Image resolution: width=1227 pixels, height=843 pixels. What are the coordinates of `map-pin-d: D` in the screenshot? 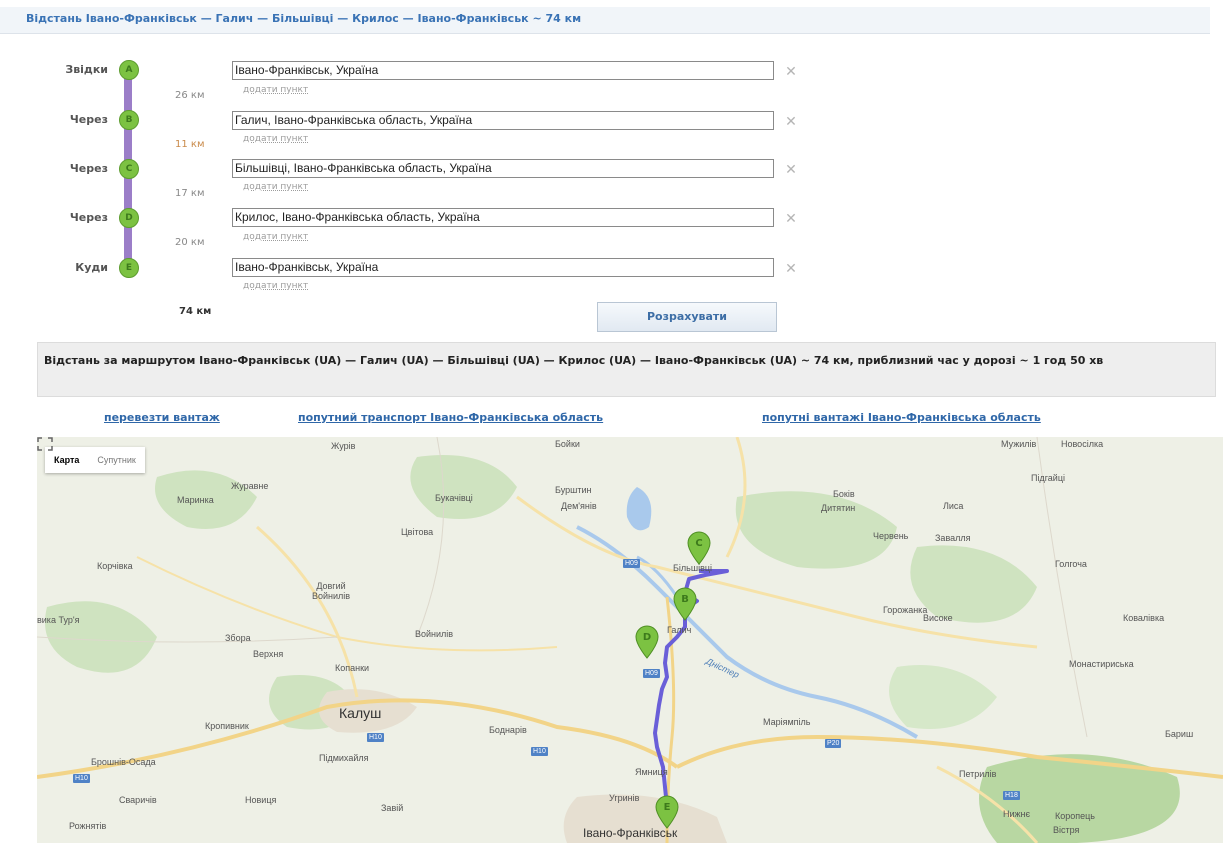 It's located at (647, 642).